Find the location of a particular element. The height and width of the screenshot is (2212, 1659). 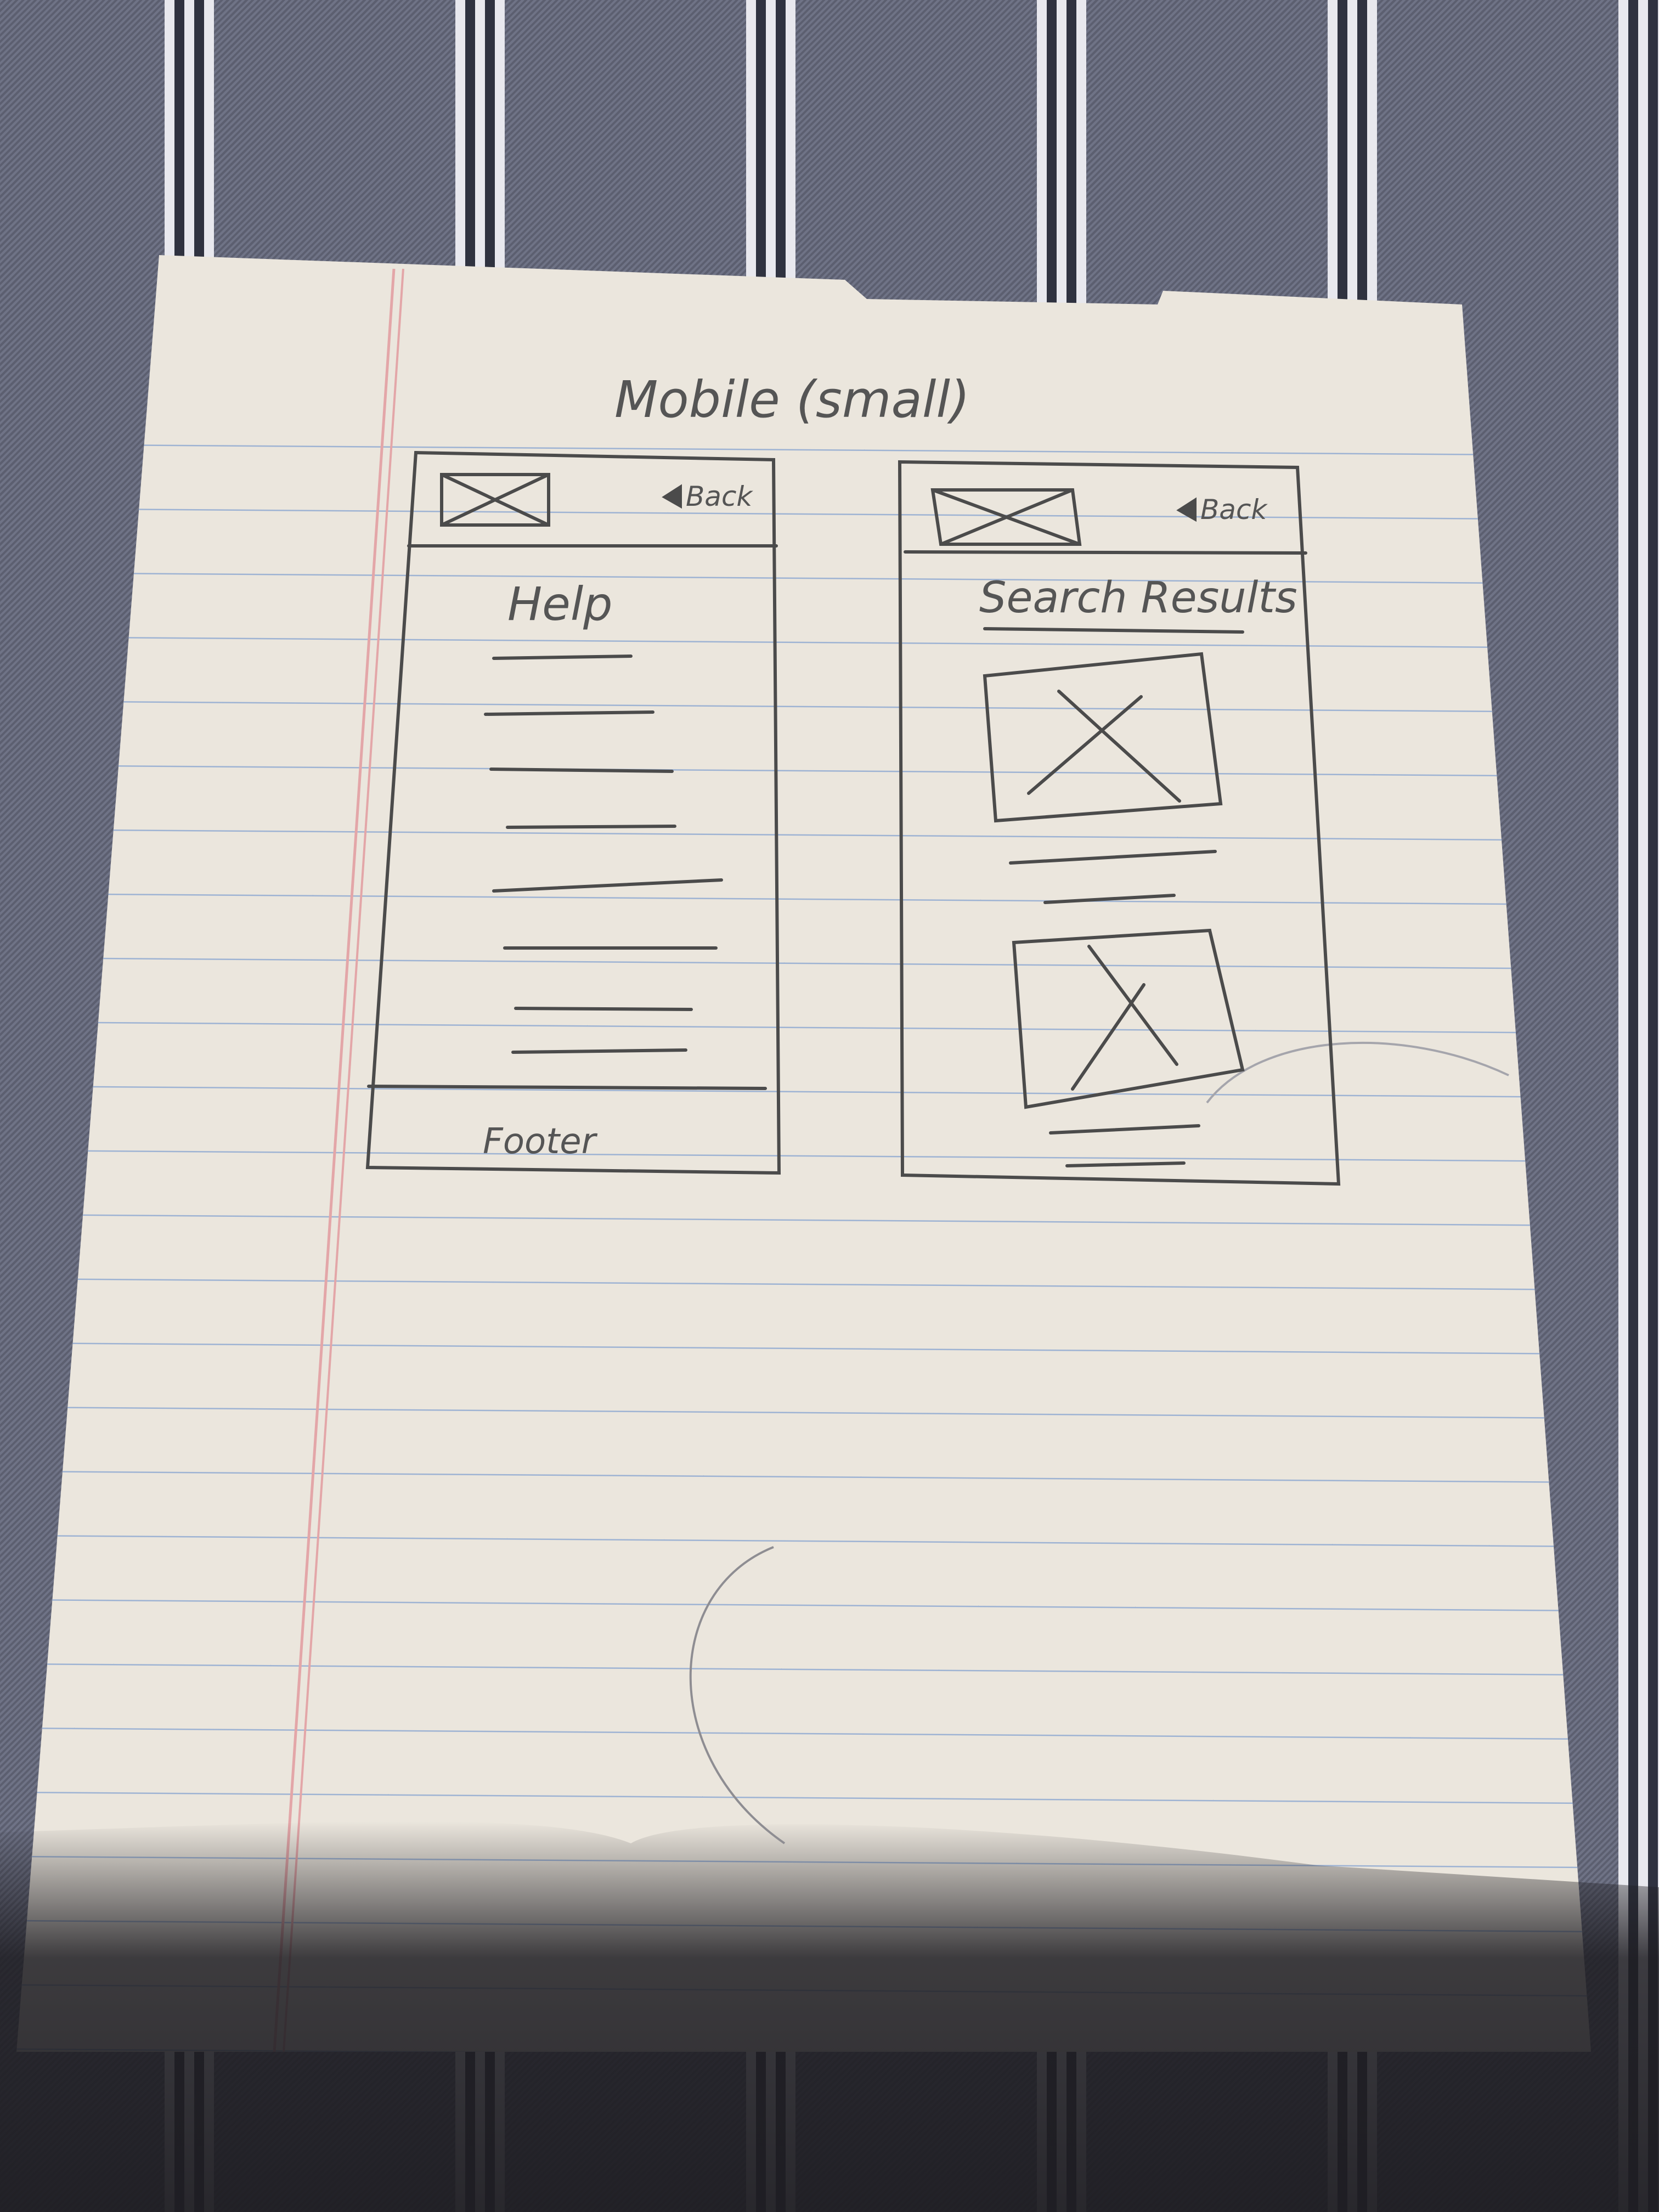

sheet-heading: Mobile (small) is located at coordinates (792, 399).